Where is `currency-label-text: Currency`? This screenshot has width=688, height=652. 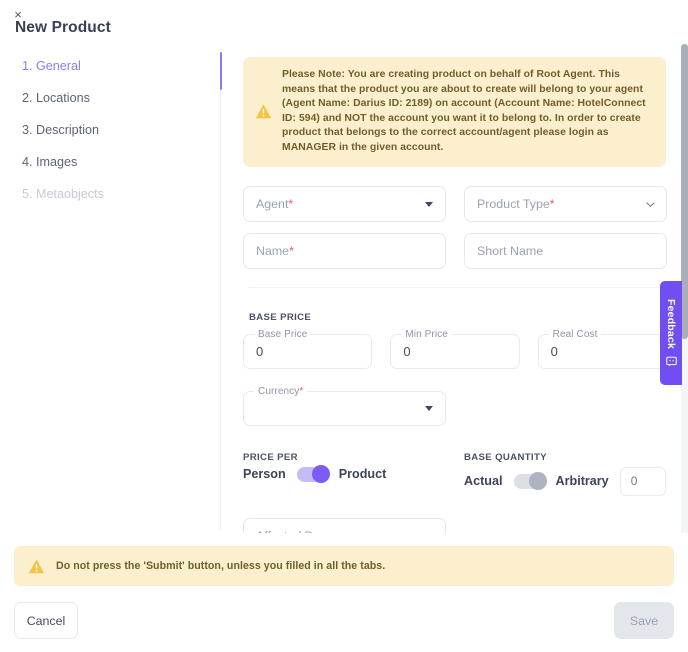
currency-label-text: Currency is located at coordinates (279, 391).